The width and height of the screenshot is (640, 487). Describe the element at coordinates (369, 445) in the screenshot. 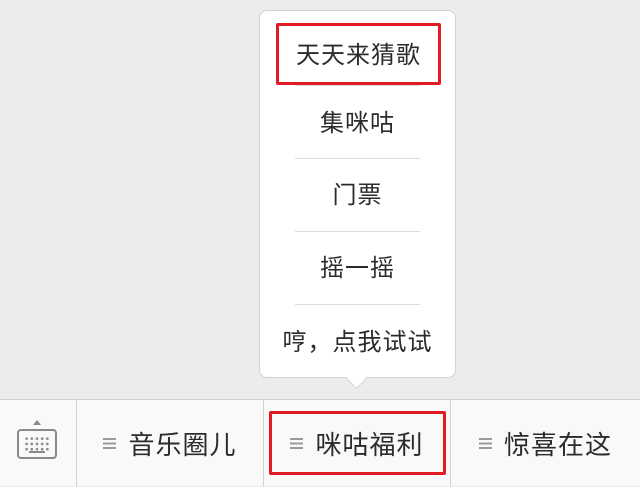

I see `tab-label: 咪咕福利` at that location.